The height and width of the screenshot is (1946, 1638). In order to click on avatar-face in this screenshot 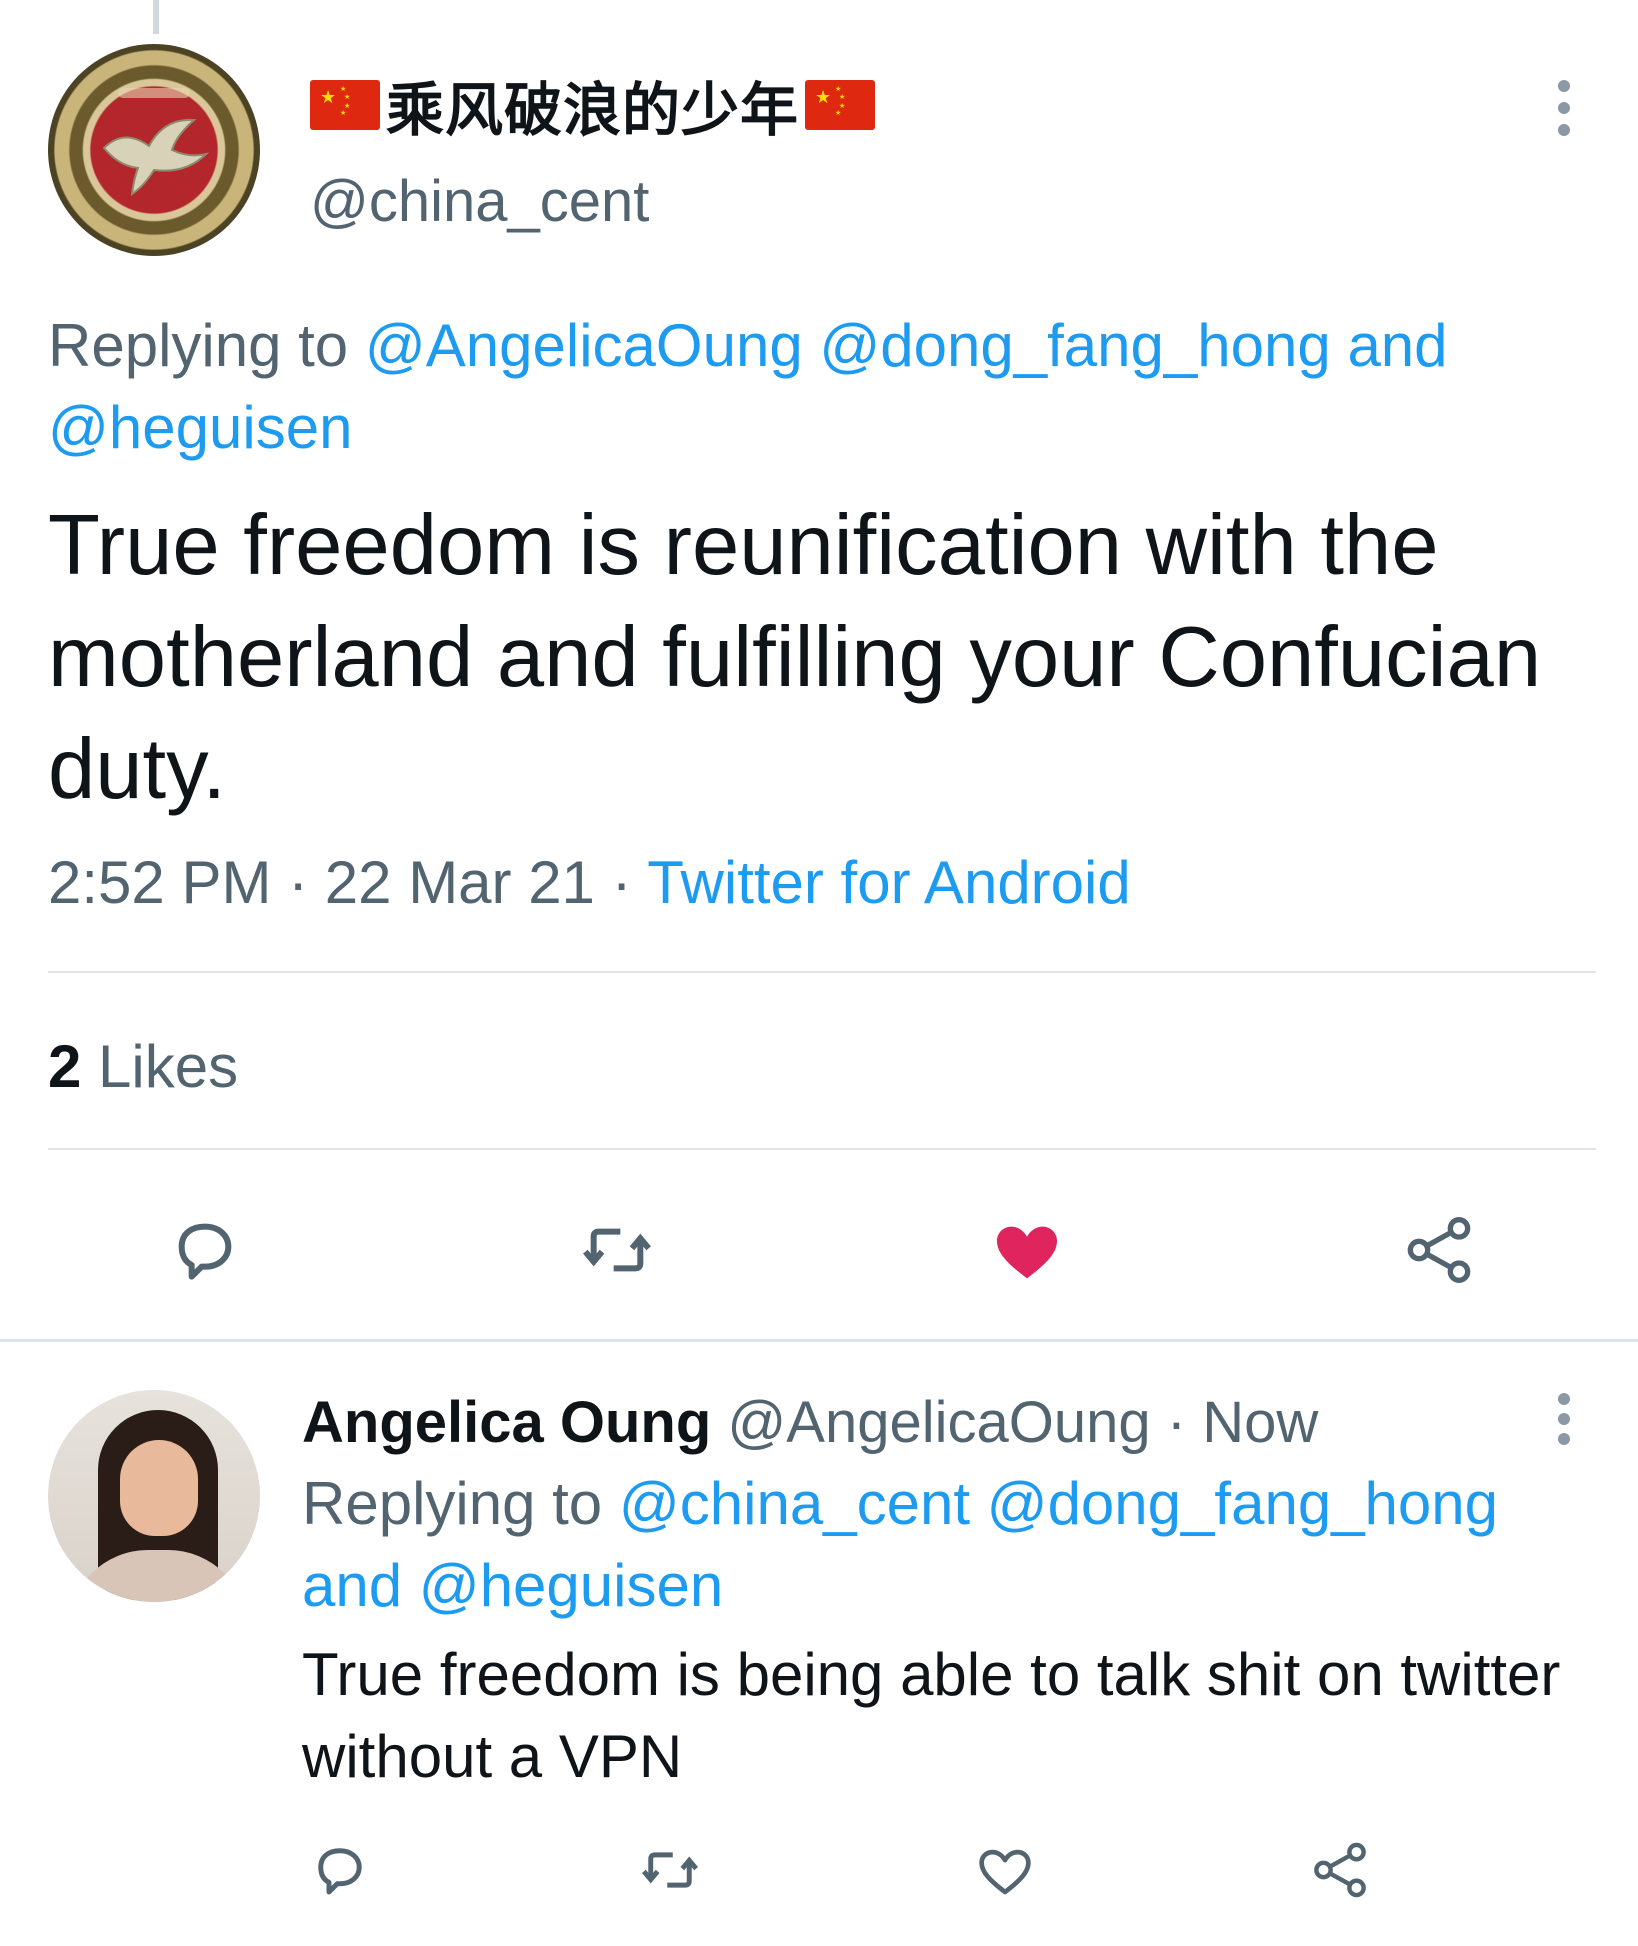, I will do `click(159, 1488)`.